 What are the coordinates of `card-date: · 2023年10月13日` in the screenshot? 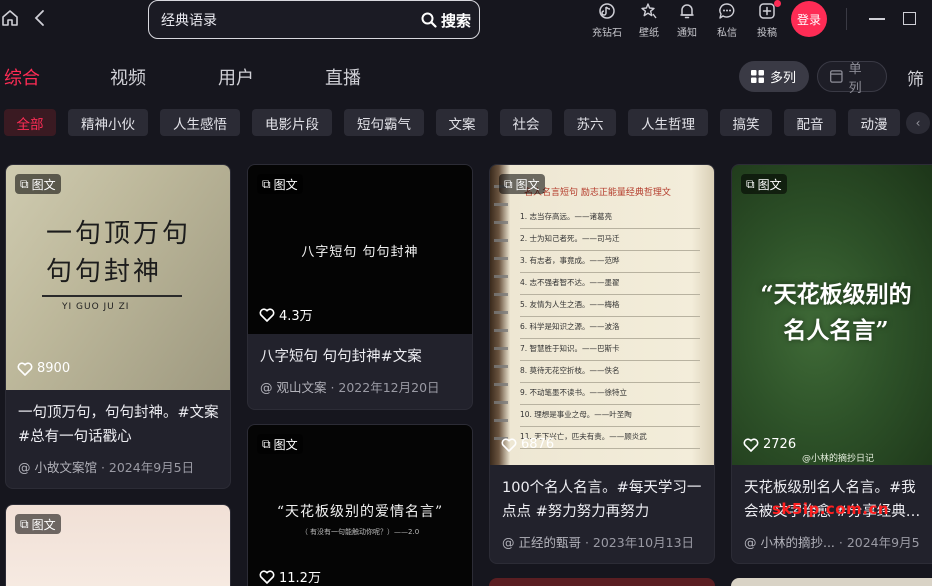 It's located at (637, 542).